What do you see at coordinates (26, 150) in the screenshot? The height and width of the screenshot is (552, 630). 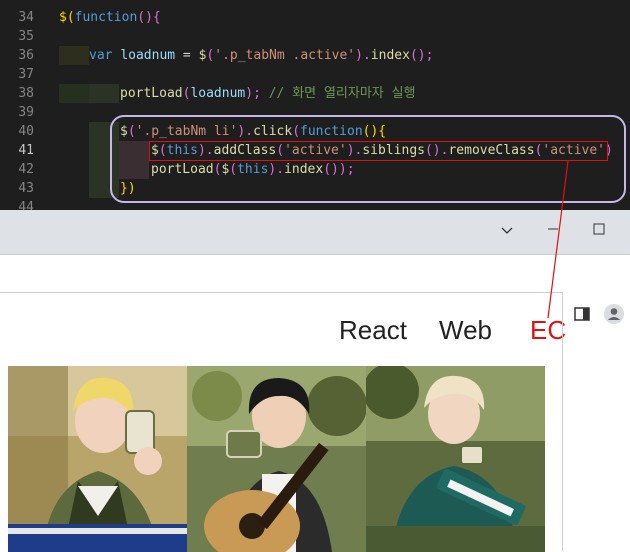 I see `line-number-current: 41` at bounding box center [26, 150].